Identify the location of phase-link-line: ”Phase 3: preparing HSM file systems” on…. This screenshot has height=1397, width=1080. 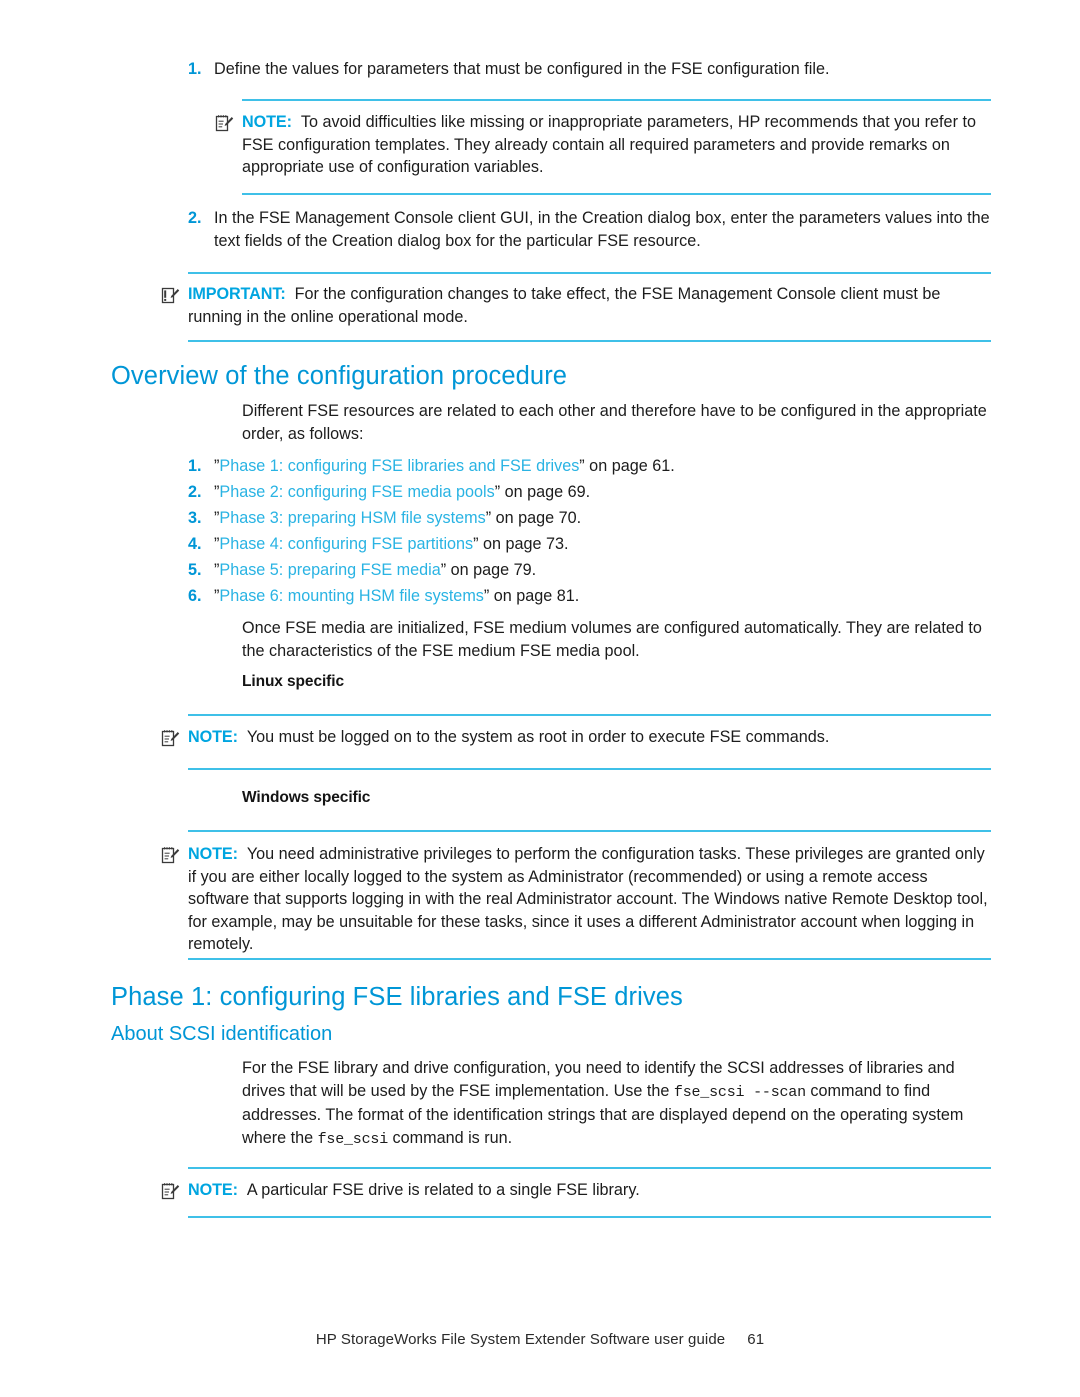
(397, 518).